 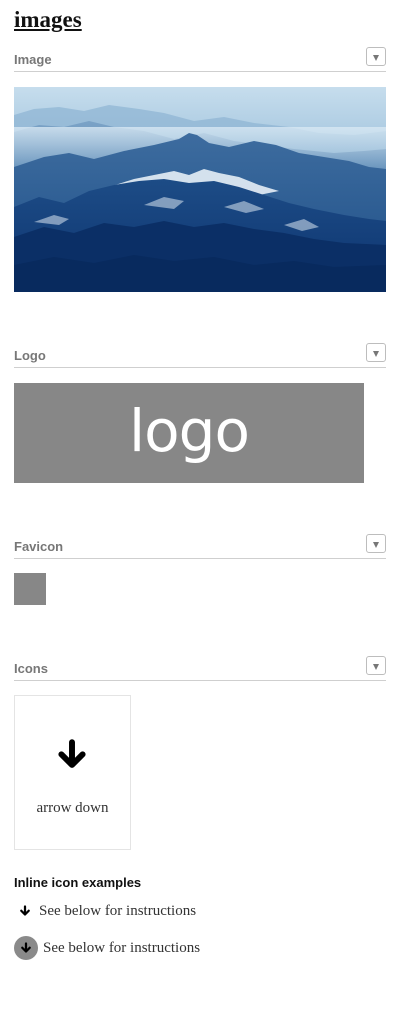 I want to click on favicon-section-toggle-button, so click(x=376, y=543).